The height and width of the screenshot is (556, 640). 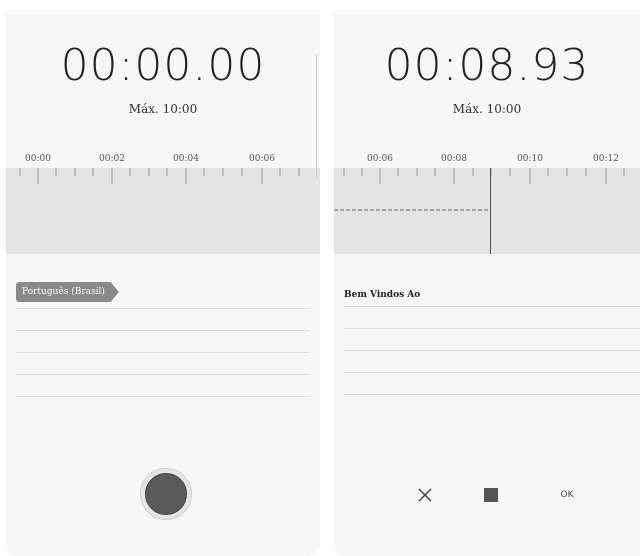 I want to click on transcript-text: Bem Vindos Ao, so click(x=382, y=295).